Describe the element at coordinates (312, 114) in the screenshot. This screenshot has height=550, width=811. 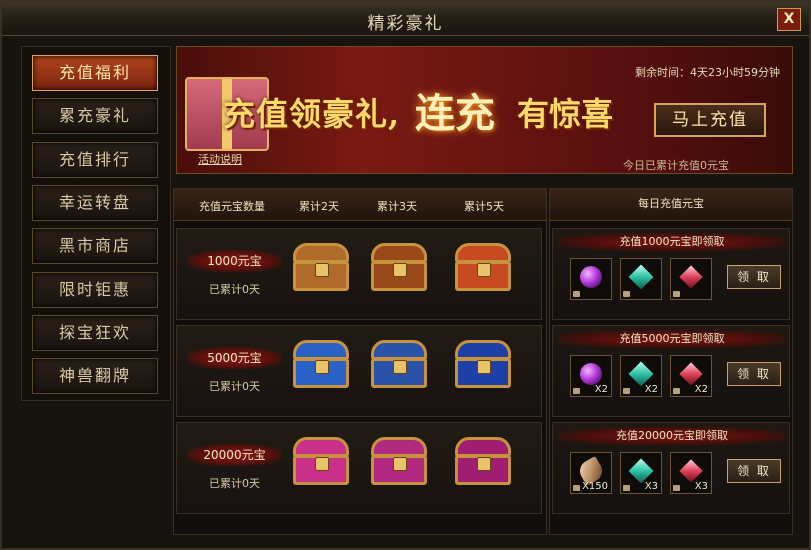
I see `banner-slogan-part1: 充值领豪礼,` at that location.